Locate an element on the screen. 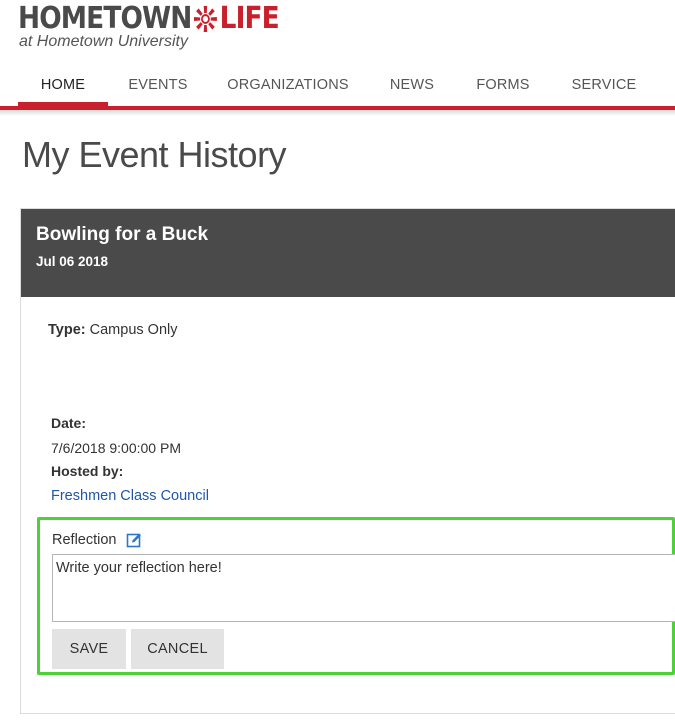 The height and width of the screenshot is (723, 675). save-button: SAVE is located at coordinates (89, 649).